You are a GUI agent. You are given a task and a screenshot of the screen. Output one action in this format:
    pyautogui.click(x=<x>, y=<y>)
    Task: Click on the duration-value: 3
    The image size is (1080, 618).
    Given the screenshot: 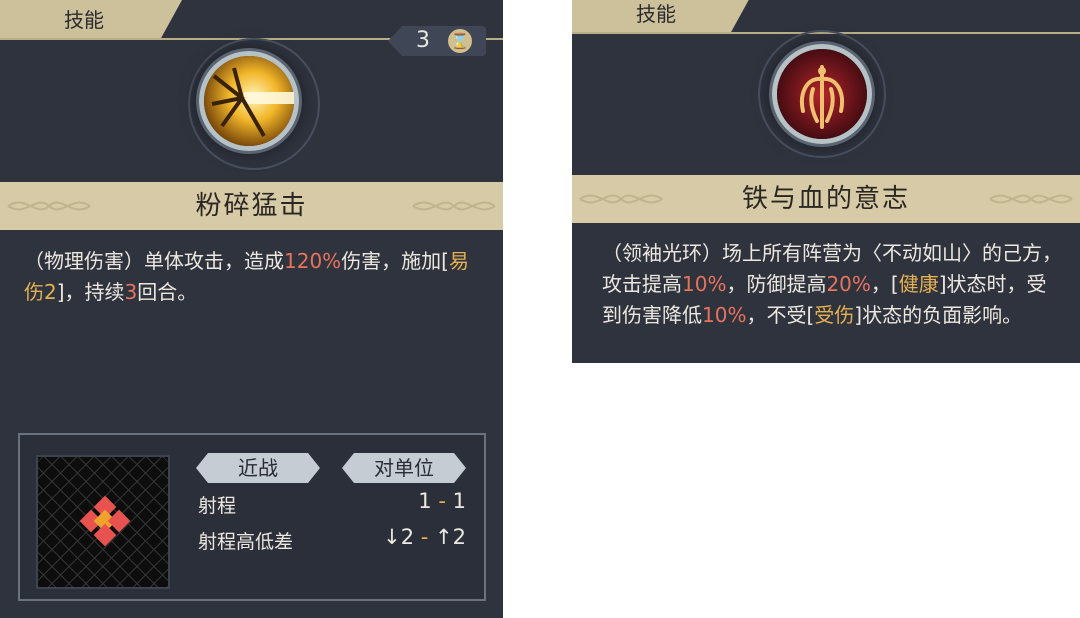 What is the action you would take?
    pyautogui.click(x=131, y=292)
    